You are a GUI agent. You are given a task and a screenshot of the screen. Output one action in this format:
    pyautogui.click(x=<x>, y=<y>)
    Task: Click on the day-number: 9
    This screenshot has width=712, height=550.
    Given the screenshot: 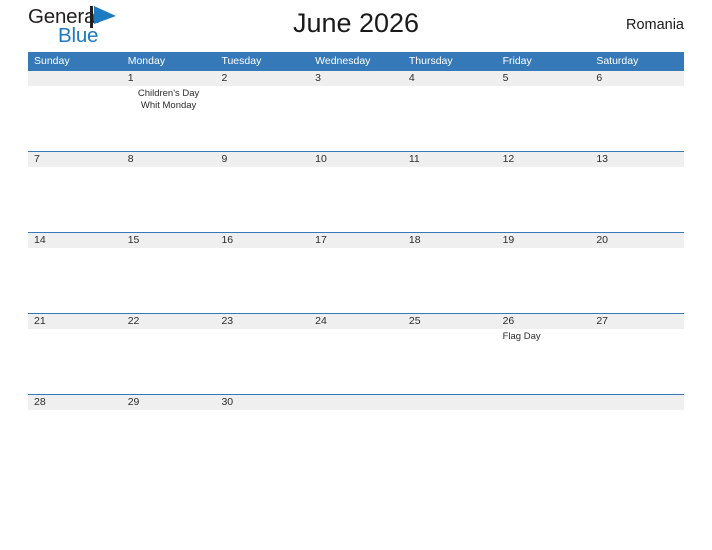 What is the action you would take?
    pyautogui.click(x=224, y=159)
    